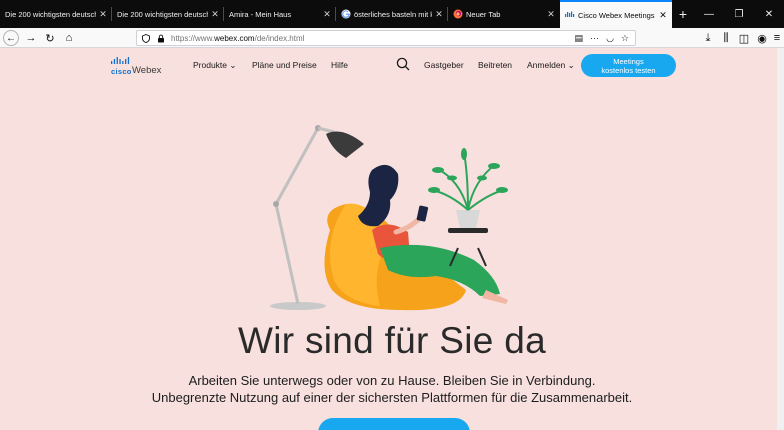  What do you see at coordinates (389, 218) in the screenshot?
I see `hero-illustration` at bounding box center [389, 218].